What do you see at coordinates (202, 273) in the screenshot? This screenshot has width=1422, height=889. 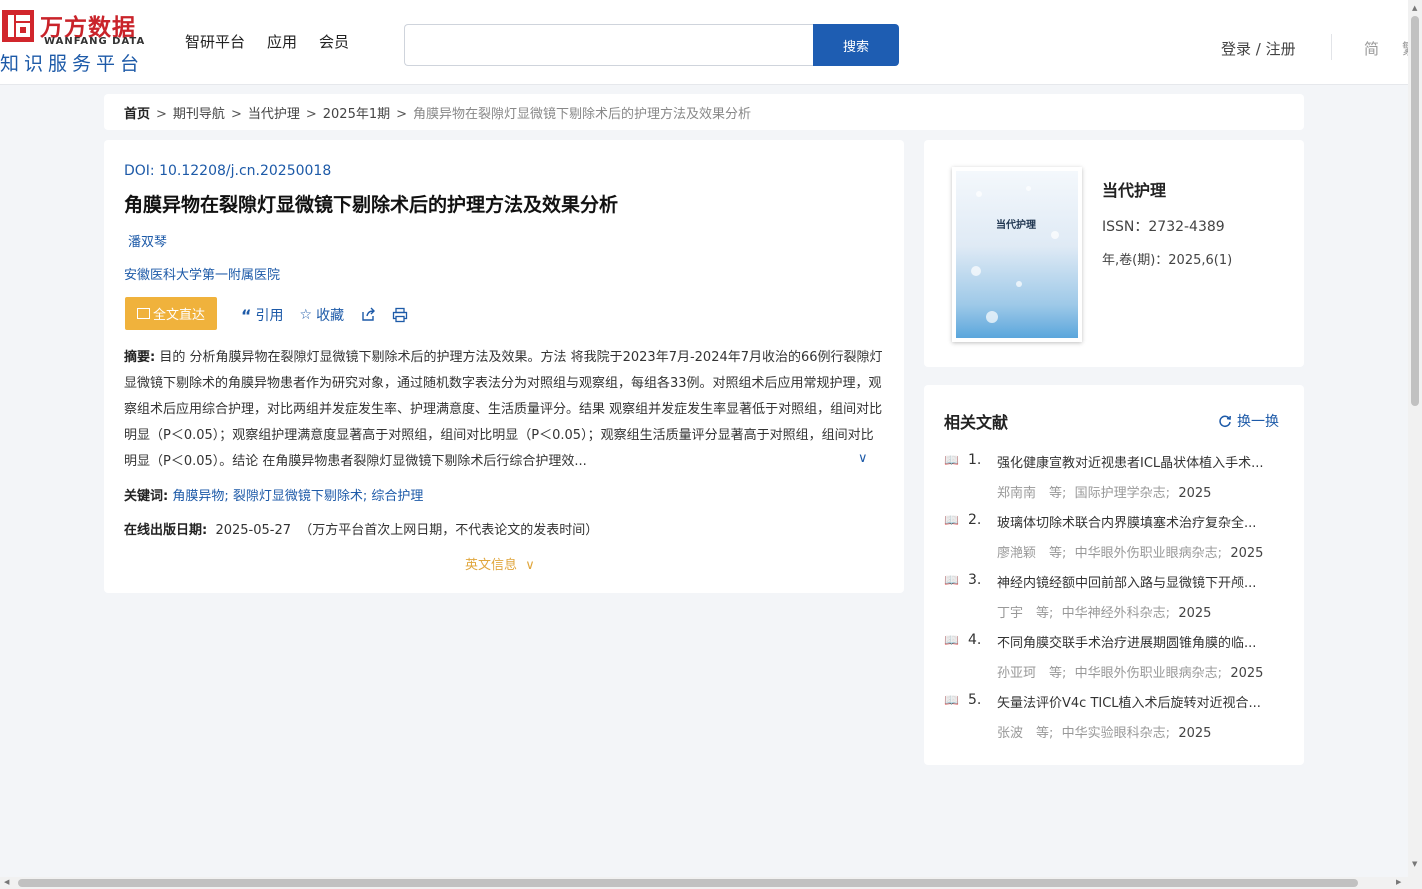 I see `organization-link: 安徽医科大学第一附属医院` at bounding box center [202, 273].